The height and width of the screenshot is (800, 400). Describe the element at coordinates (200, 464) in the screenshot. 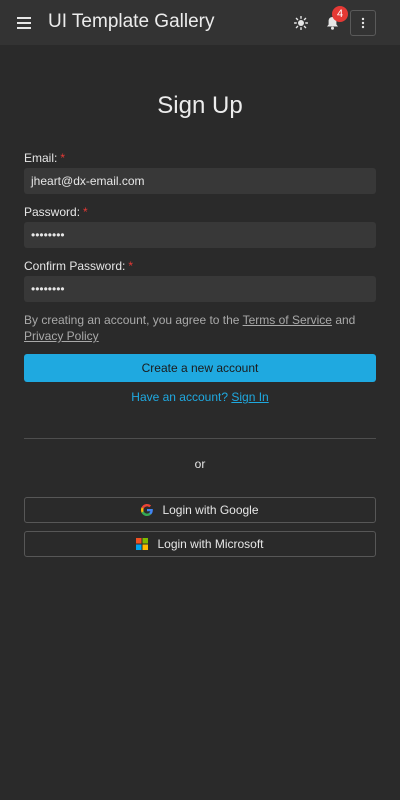

I see `or-separator: or` at that location.